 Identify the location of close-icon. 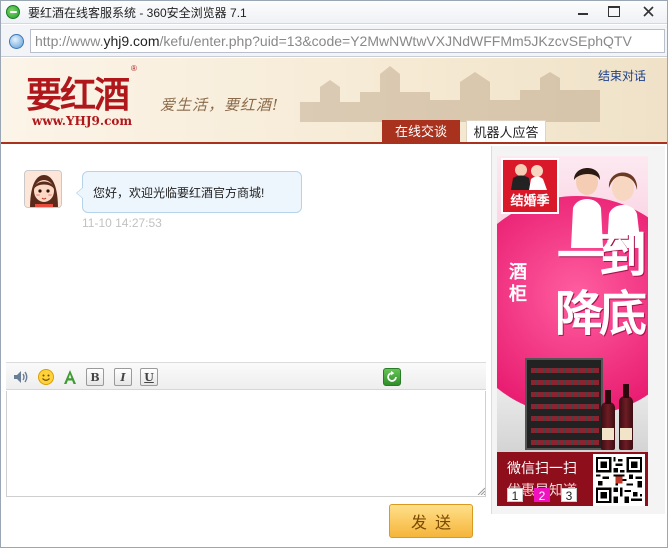
(648, 11).